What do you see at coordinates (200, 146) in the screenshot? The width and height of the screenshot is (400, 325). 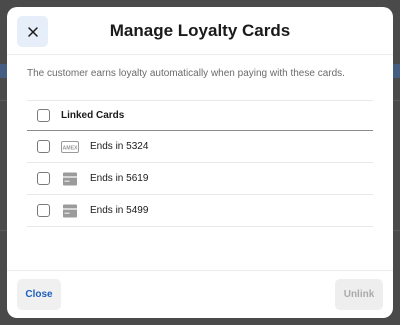 I see `table-row: AMEX Ends in 5324` at bounding box center [200, 146].